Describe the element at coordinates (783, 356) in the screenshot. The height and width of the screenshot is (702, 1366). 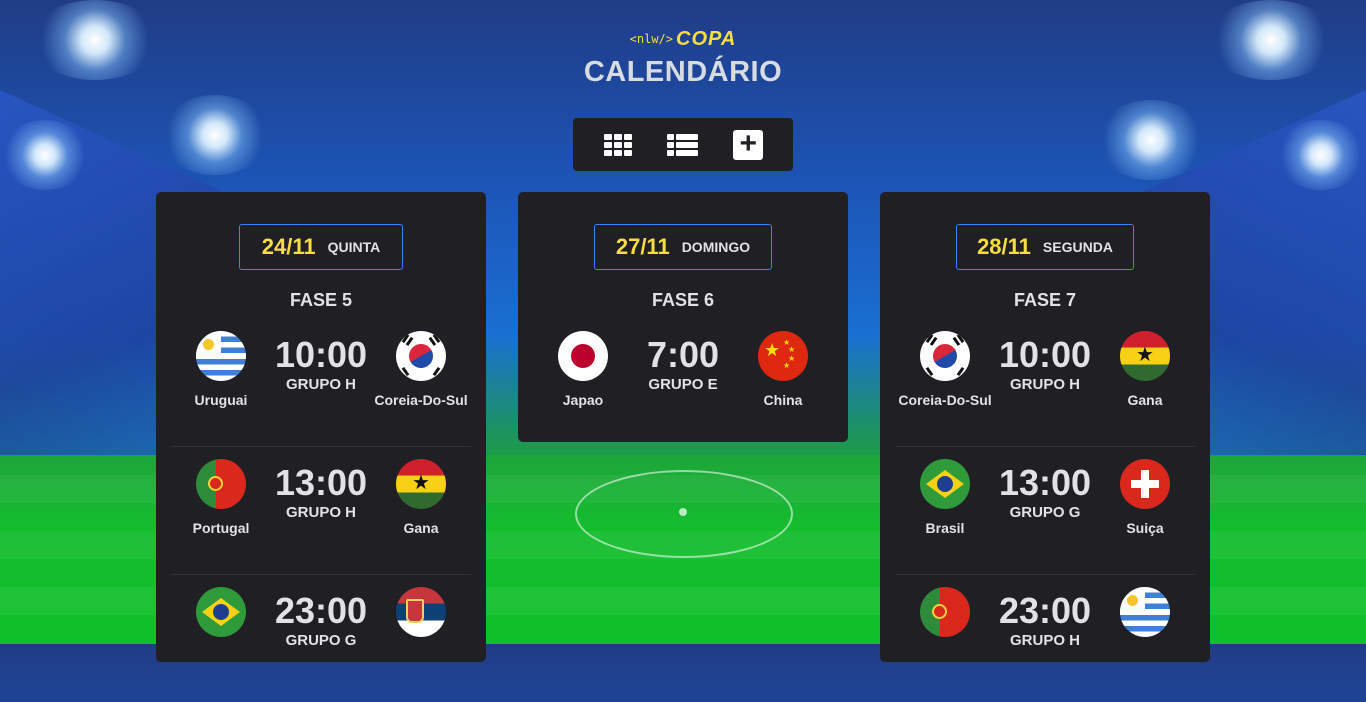
I see `china-flag-icon: ★ ★ ★ ★ ★` at that location.